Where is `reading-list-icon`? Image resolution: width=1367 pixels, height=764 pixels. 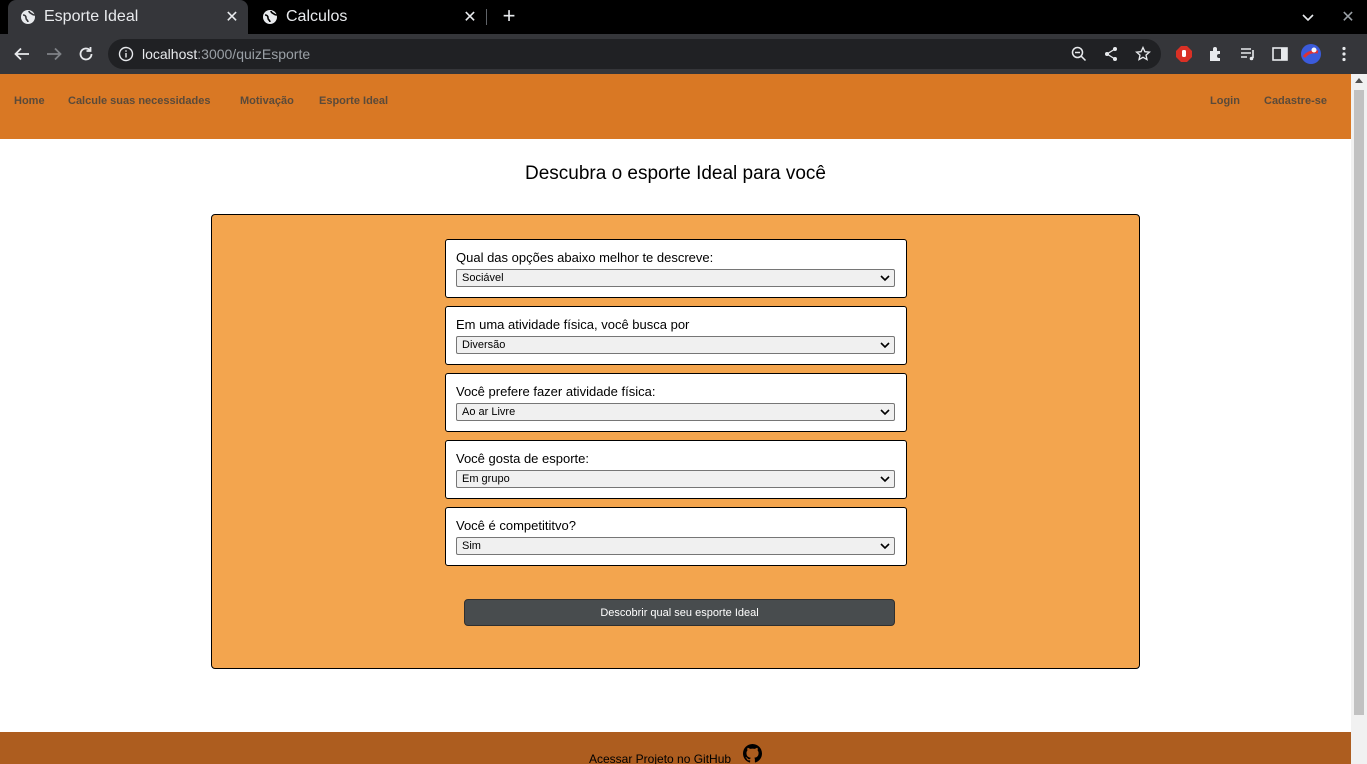 reading-list-icon is located at coordinates (1248, 54).